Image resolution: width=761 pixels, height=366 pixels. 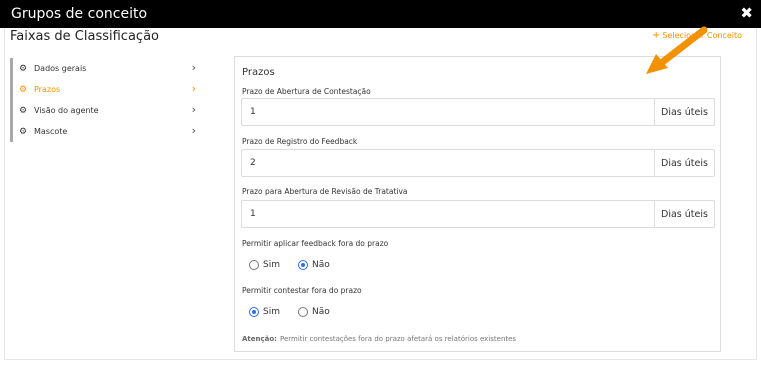 I want to click on close-icon: ✖, so click(x=746, y=13).